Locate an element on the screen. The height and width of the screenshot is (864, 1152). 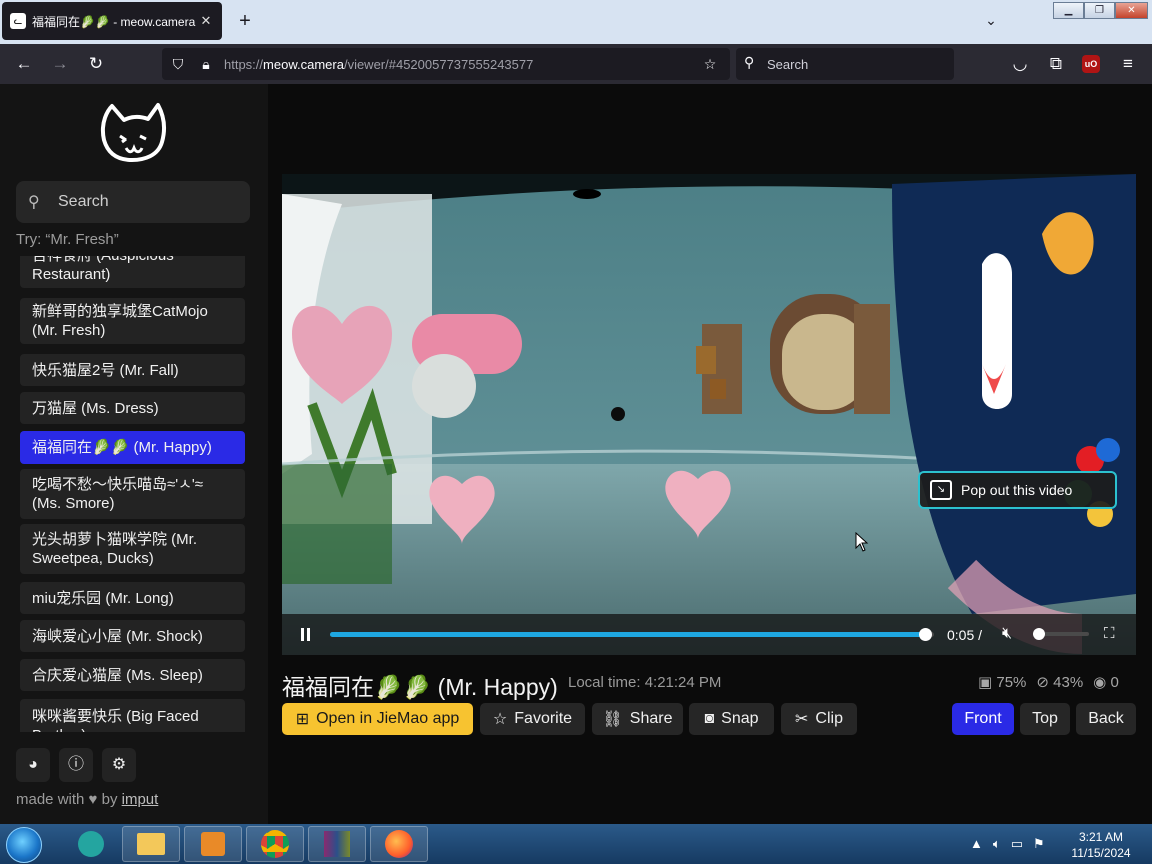
pop-out-video-button: ↘ Pop out this video is located at coordinates (1017, 490).